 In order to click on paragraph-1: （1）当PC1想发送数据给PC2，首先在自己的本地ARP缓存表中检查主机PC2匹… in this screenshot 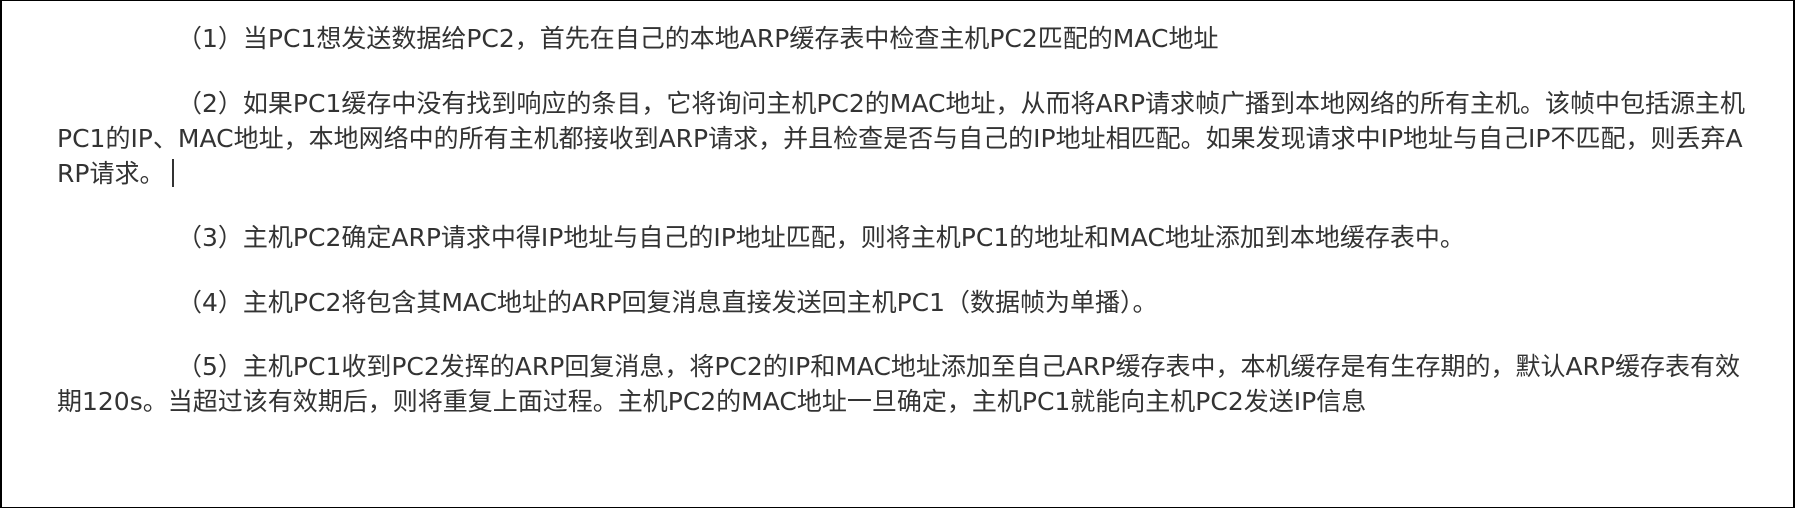, I will do `click(698, 38)`.